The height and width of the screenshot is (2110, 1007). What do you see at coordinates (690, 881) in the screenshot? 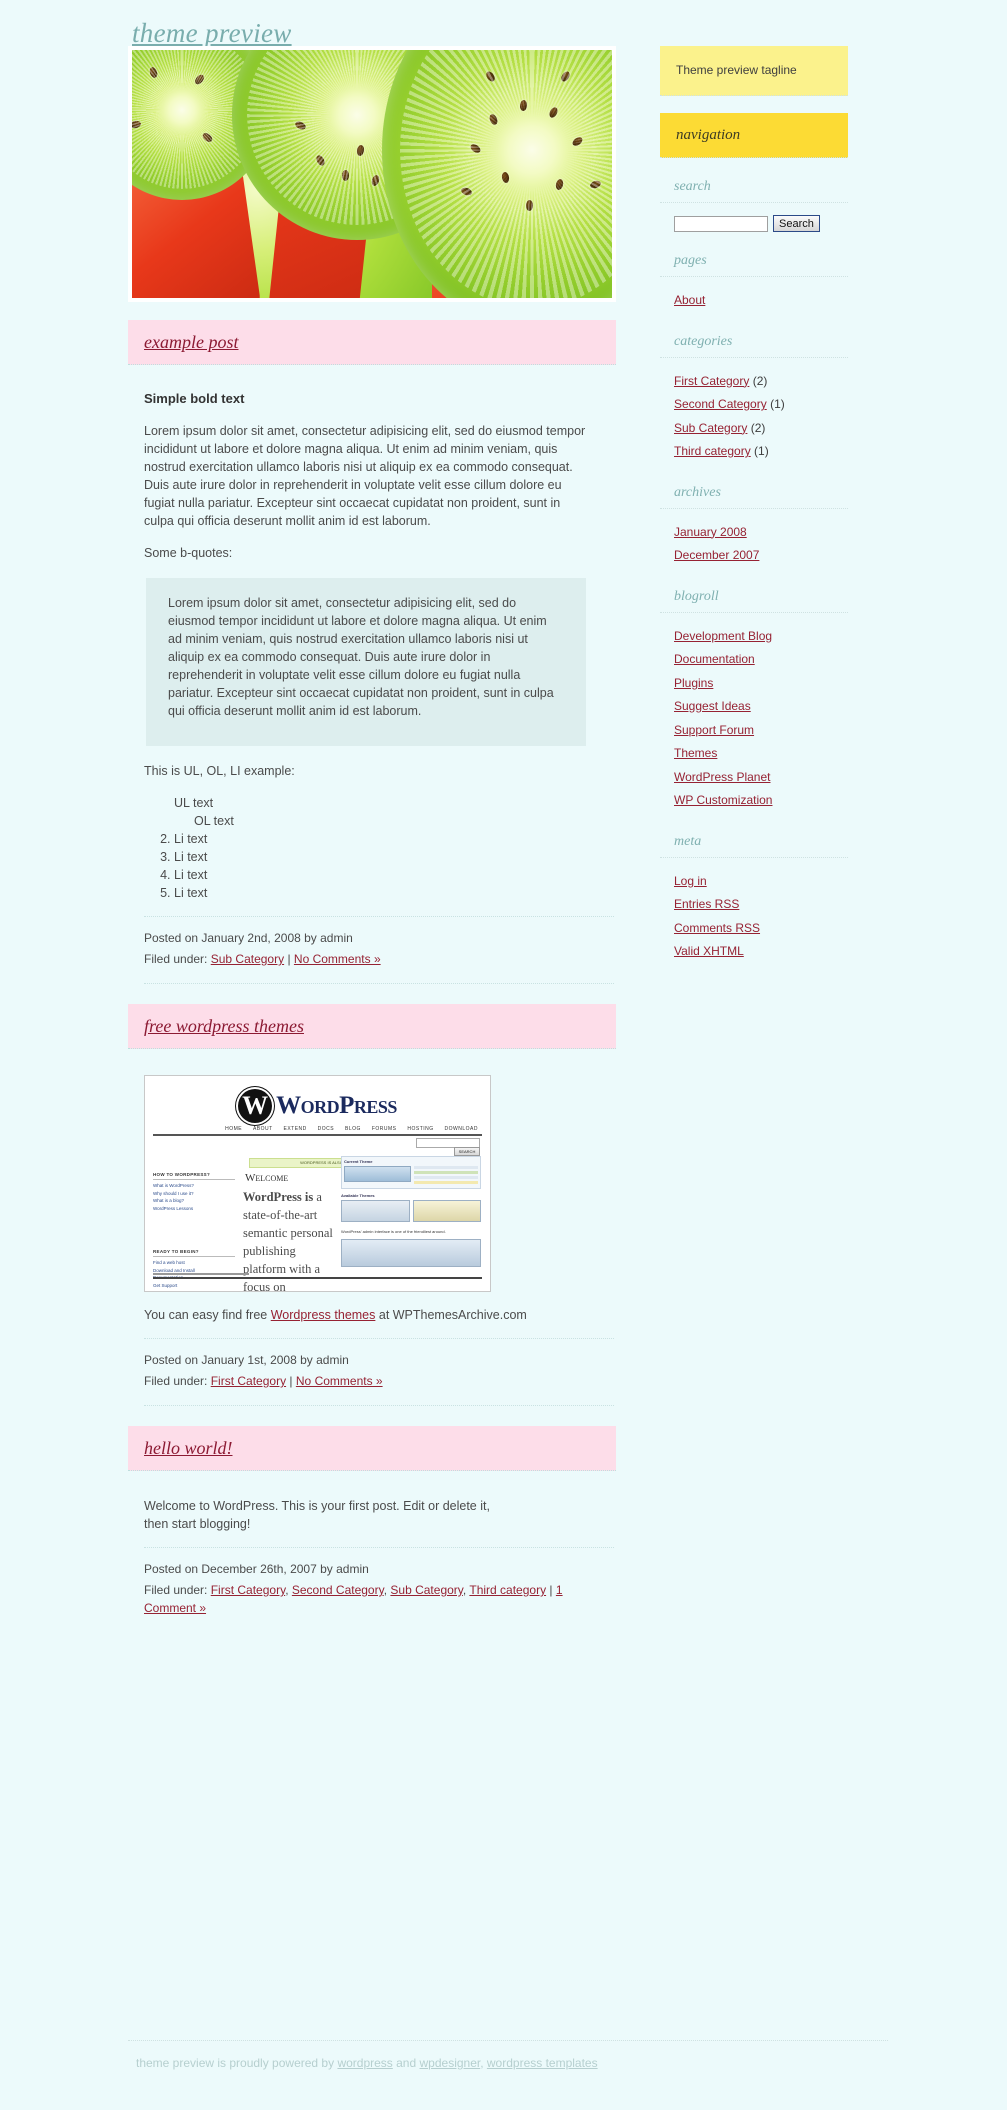
I see `meta-link-login: Log in` at bounding box center [690, 881].